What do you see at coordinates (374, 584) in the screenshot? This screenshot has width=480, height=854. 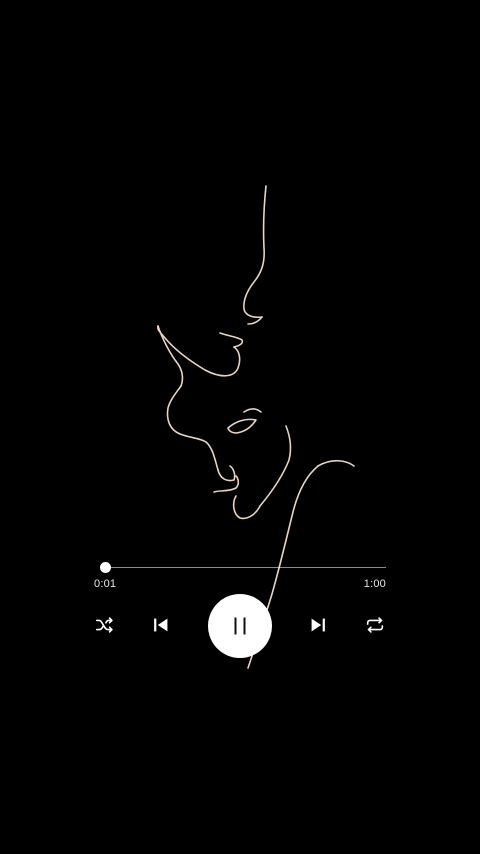 I see `total-time: 1:00` at bounding box center [374, 584].